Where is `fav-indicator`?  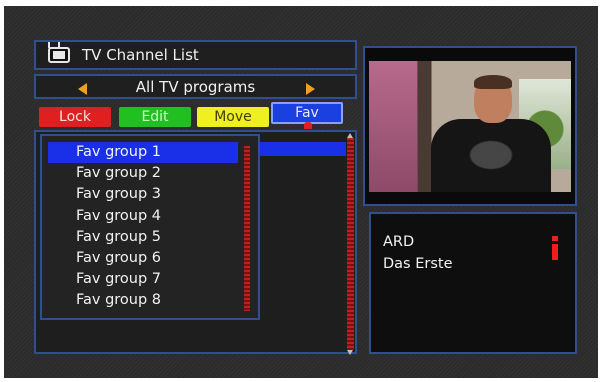
fav-indicator is located at coordinates (308, 125).